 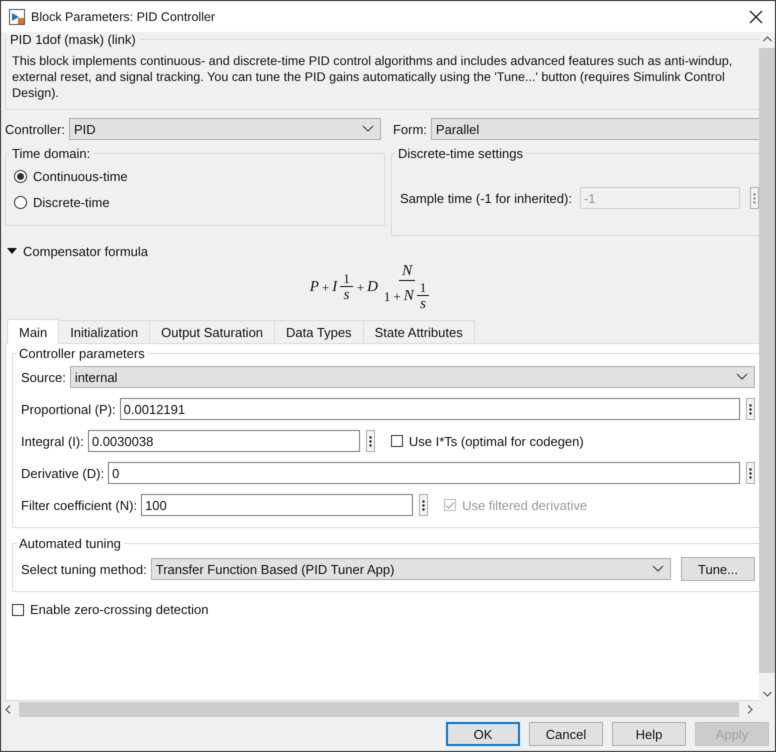 I want to click on field-label: Filter coefficient (N):, so click(x=79, y=505).